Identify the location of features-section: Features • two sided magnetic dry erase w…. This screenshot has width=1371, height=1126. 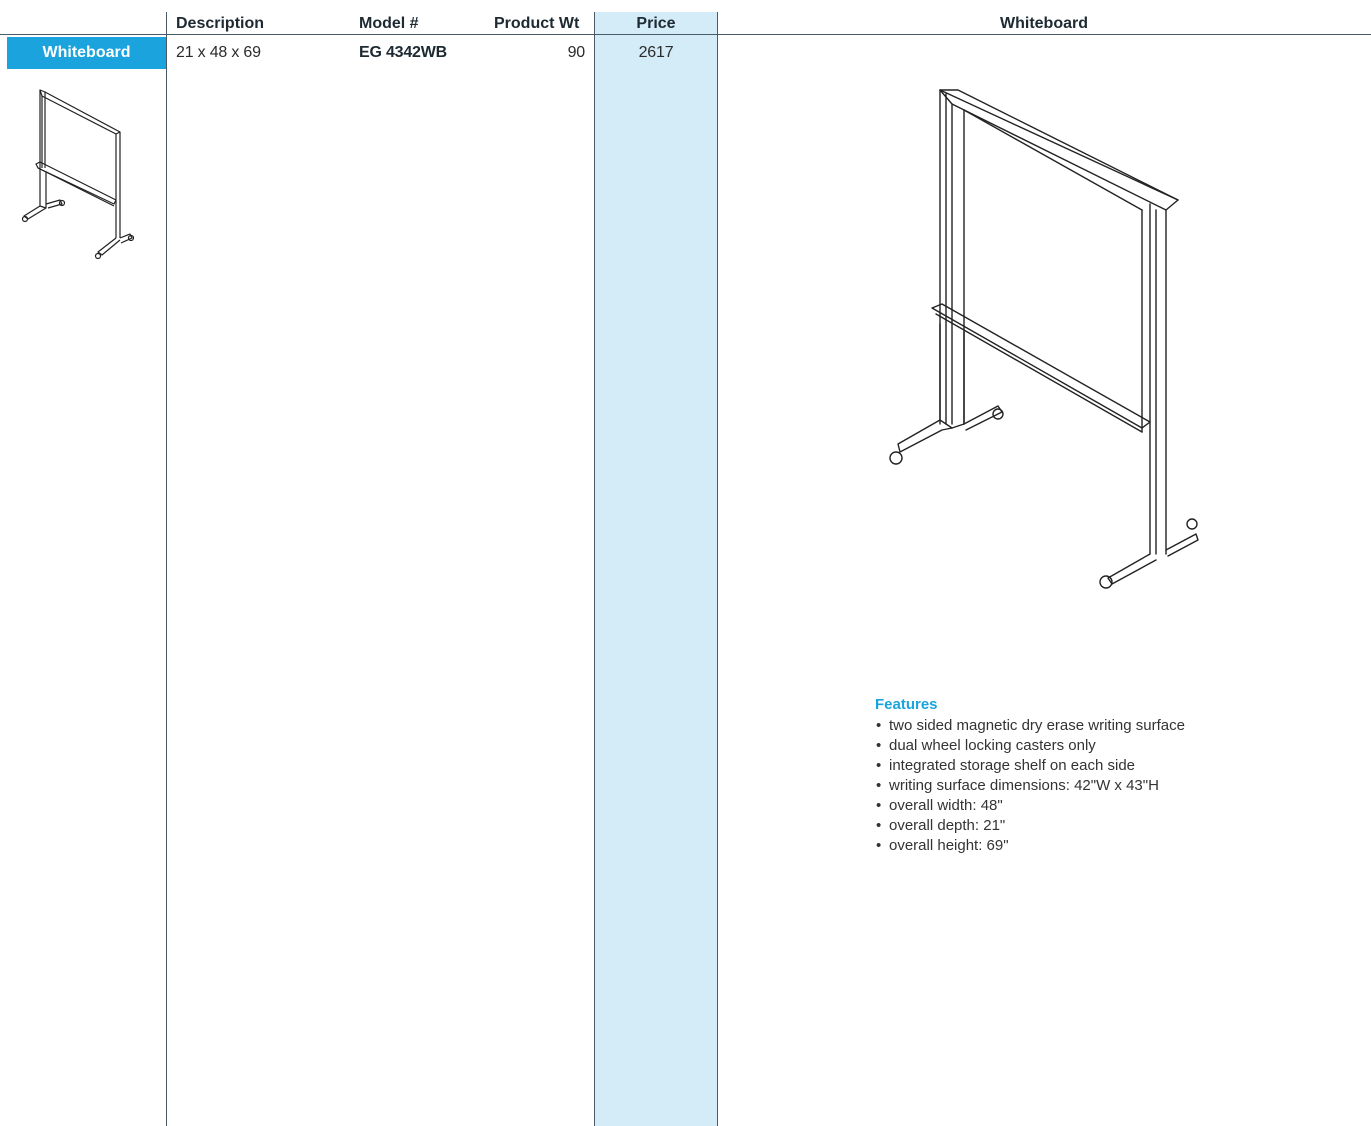
(1105, 776).